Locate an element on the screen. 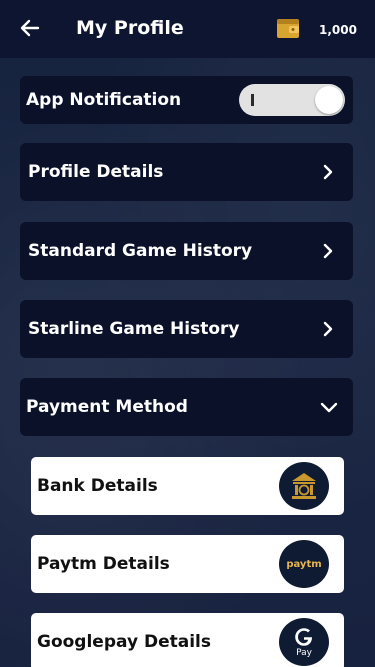  bank-icon is located at coordinates (304, 486).